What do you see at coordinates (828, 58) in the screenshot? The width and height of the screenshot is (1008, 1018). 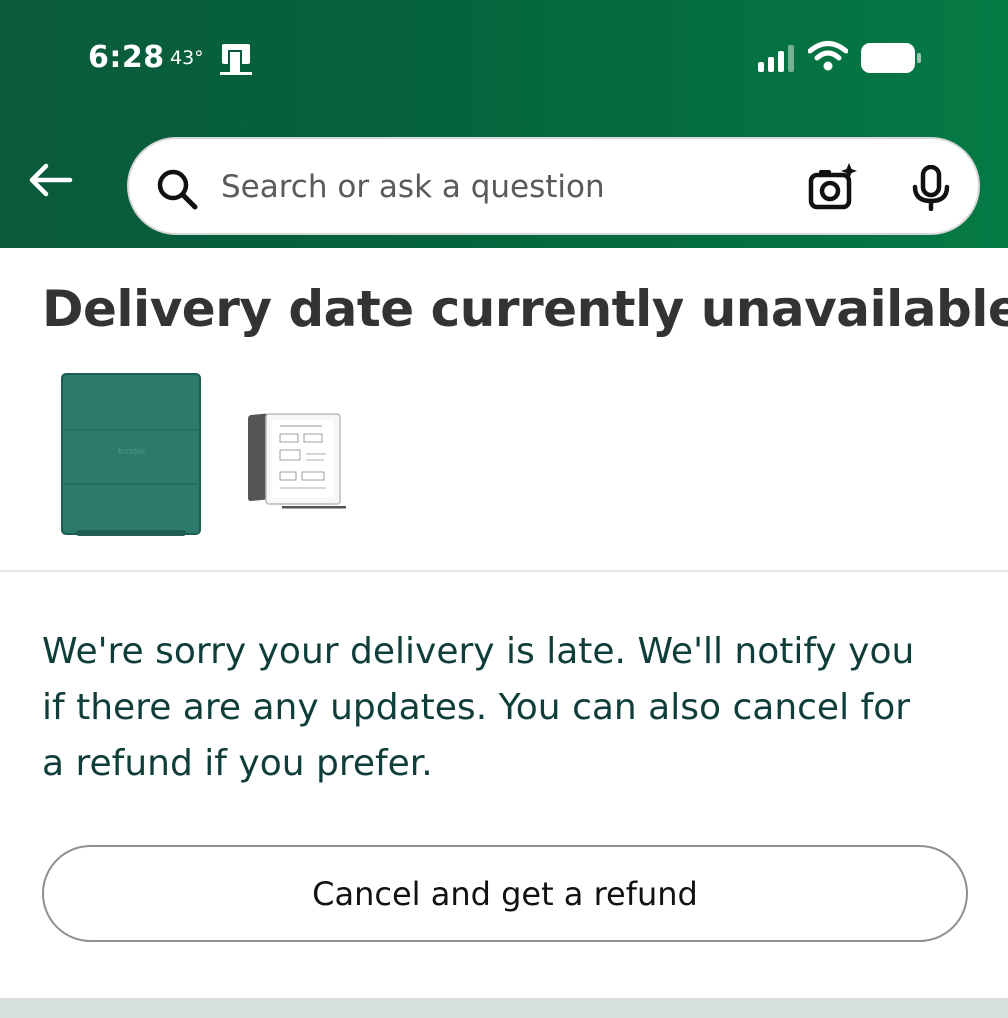 I see `wifi-icon` at bounding box center [828, 58].